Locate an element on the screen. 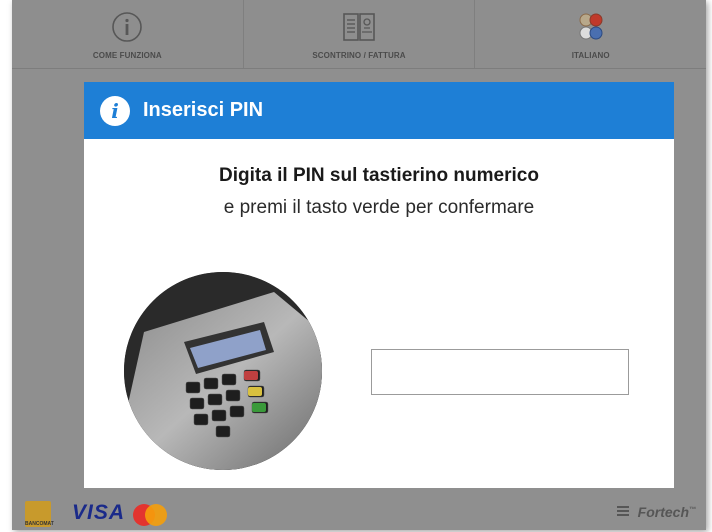 Image resolution: width=712 pixels, height=532 pixels. pin-dialog-title: Inserisci PIN is located at coordinates (203, 110).